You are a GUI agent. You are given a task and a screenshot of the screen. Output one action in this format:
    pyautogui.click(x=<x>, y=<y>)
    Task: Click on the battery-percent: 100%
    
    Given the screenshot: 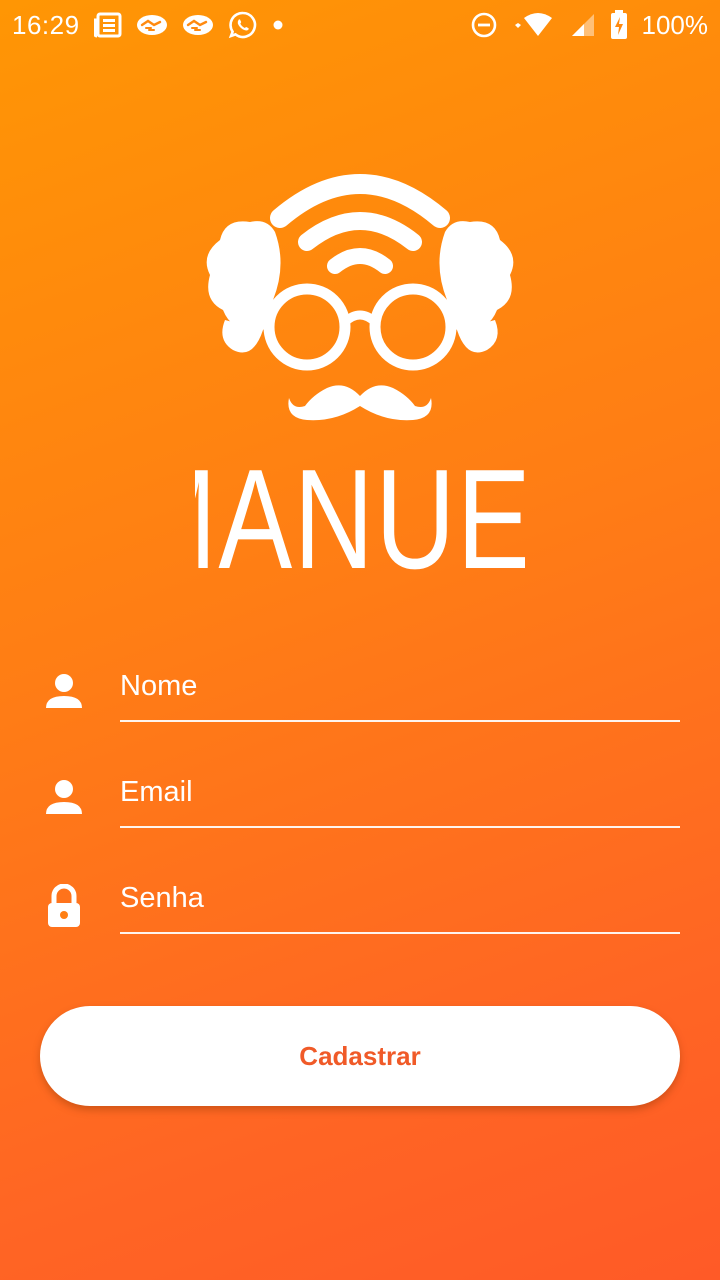 What is the action you would take?
    pyautogui.click(x=675, y=24)
    